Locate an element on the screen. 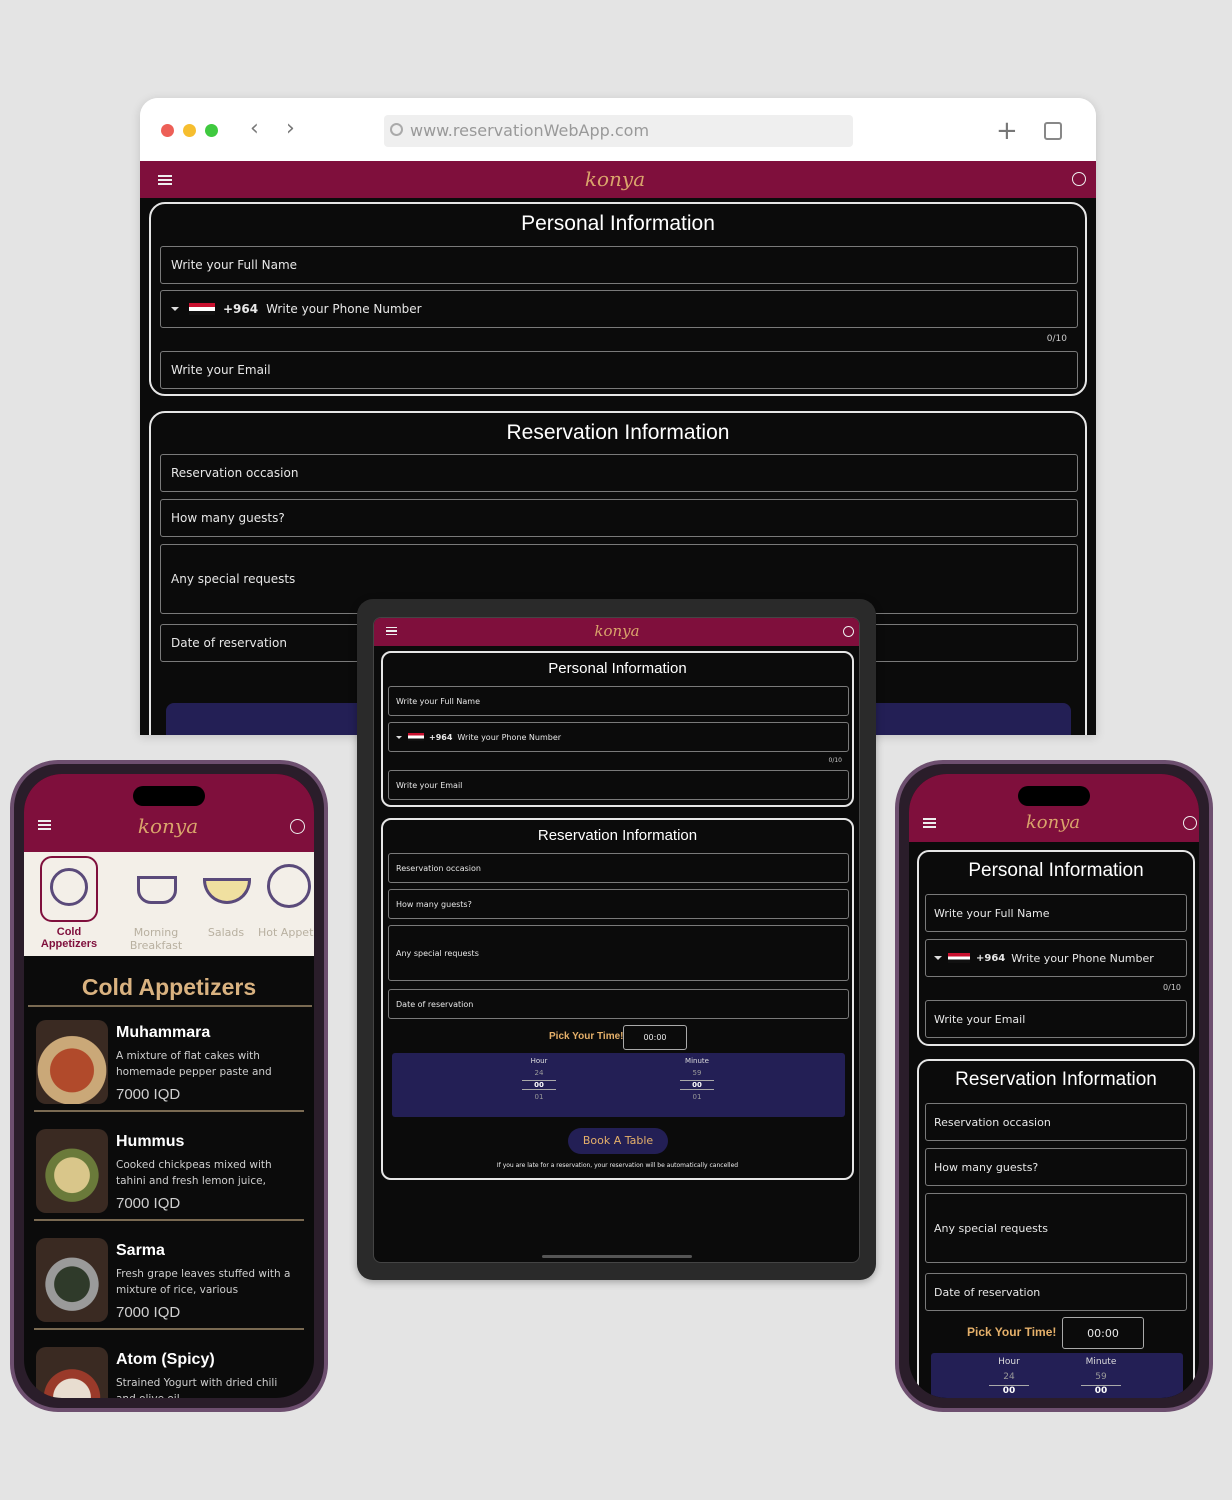  hour-next: 01 is located at coordinates (539, 1097).